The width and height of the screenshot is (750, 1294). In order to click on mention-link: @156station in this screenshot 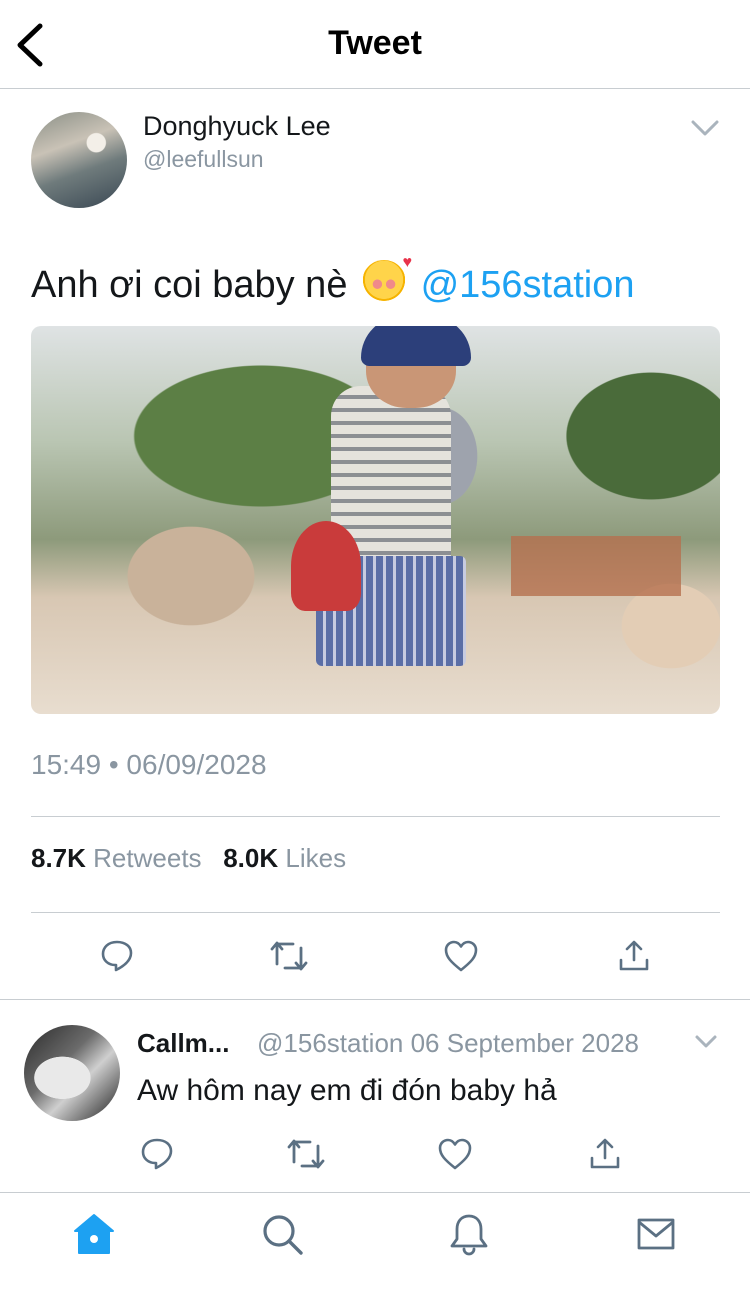, I will do `click(528, 285)`.